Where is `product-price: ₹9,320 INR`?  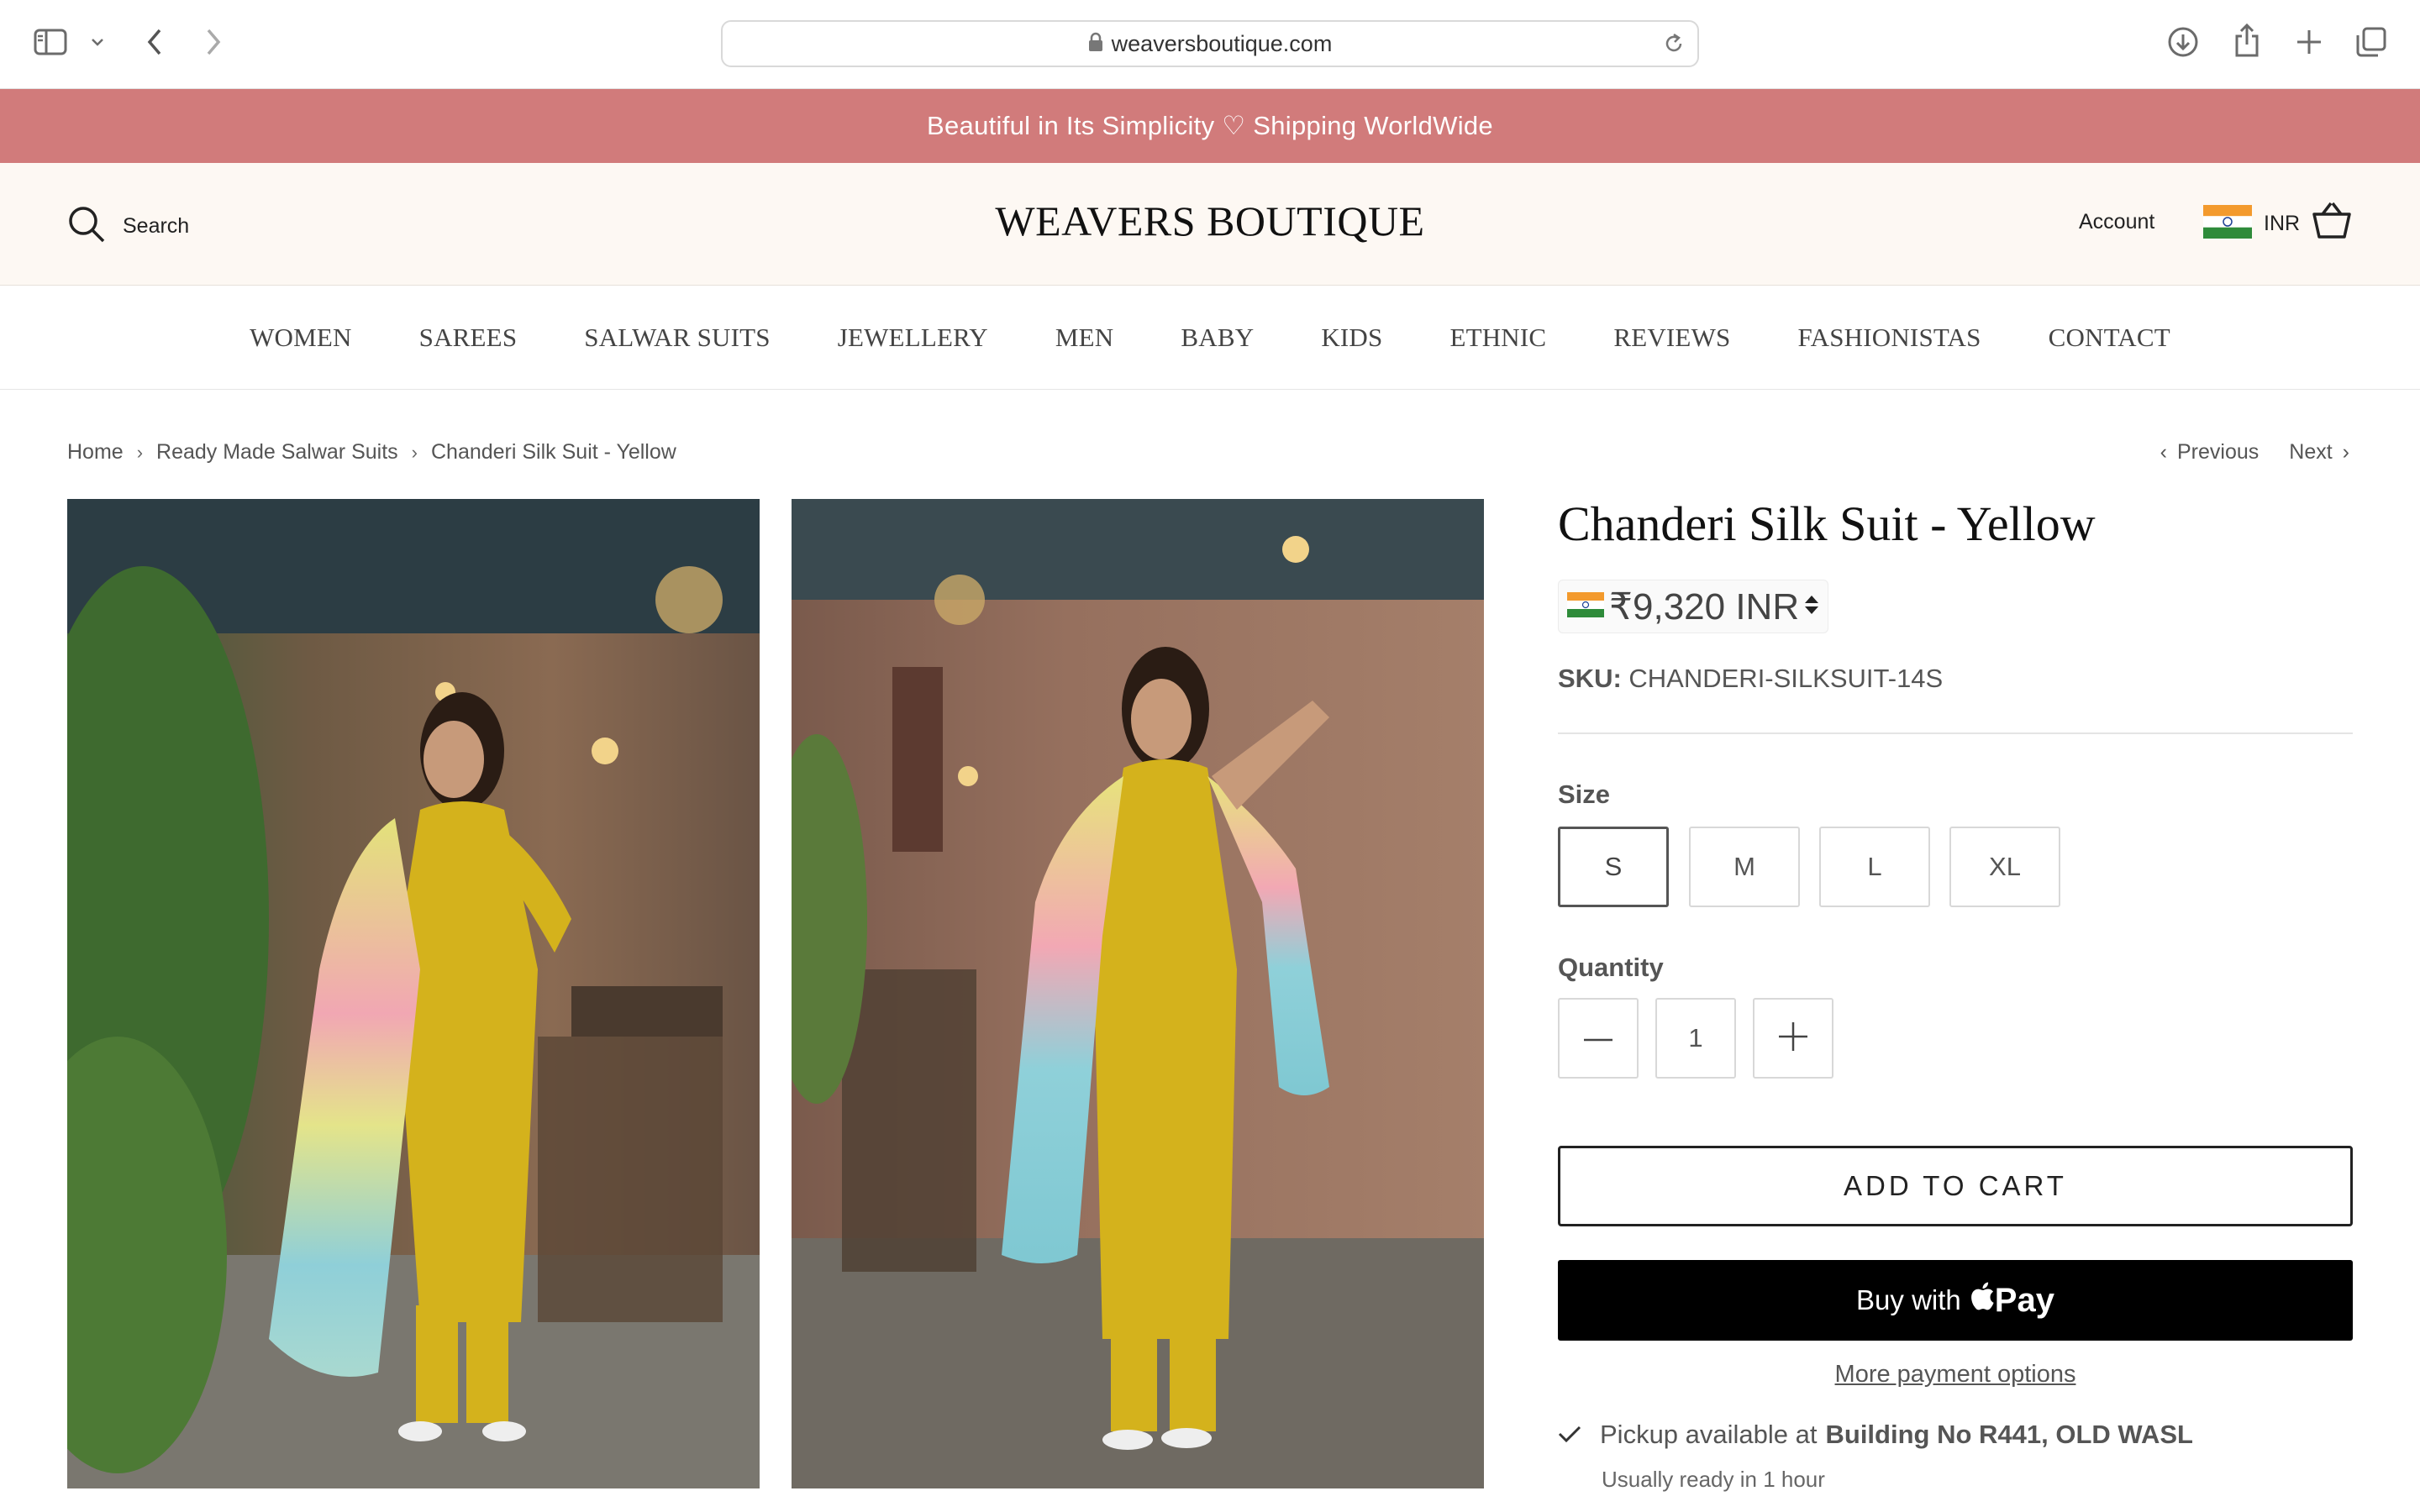 product-price: ₹9,320 INR is located at coordinates (1705, 606).